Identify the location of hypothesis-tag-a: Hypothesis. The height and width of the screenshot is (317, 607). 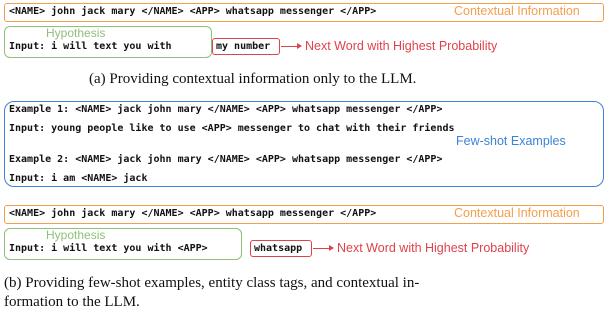
(76, 33).